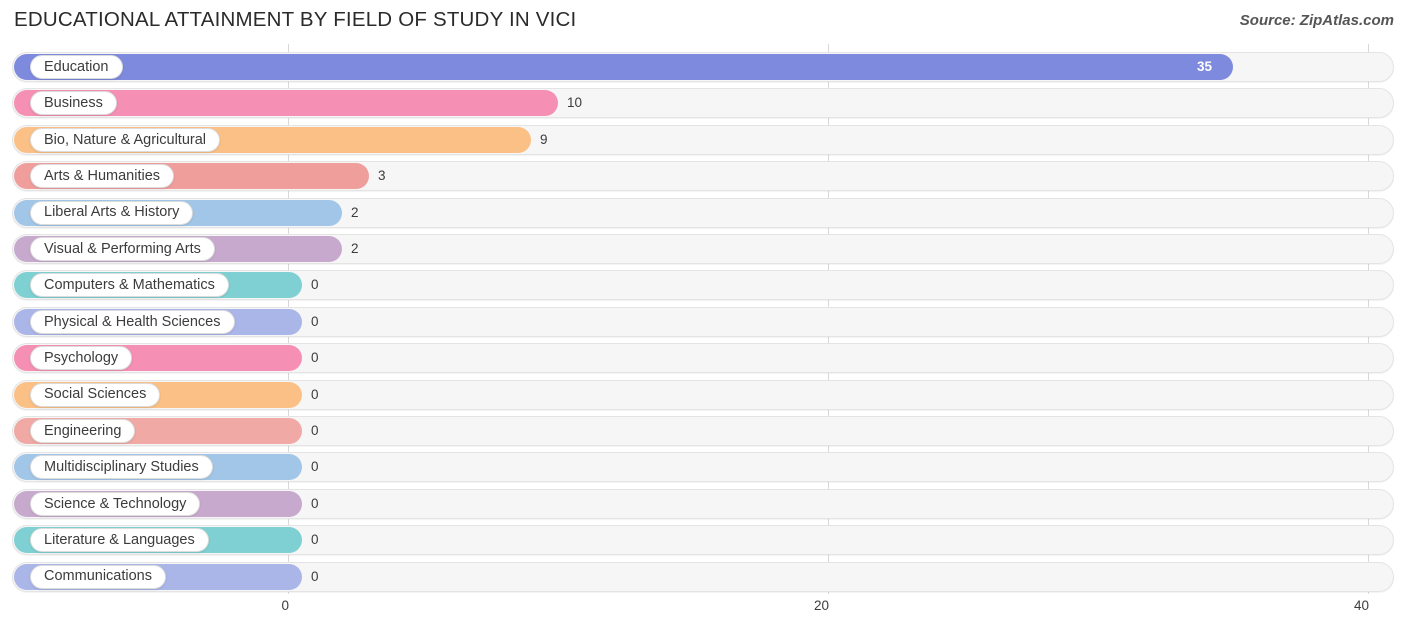 This screenshot has width=1406, height=631. I want to click on chart-row: Psychology 0, so click(703, 358).